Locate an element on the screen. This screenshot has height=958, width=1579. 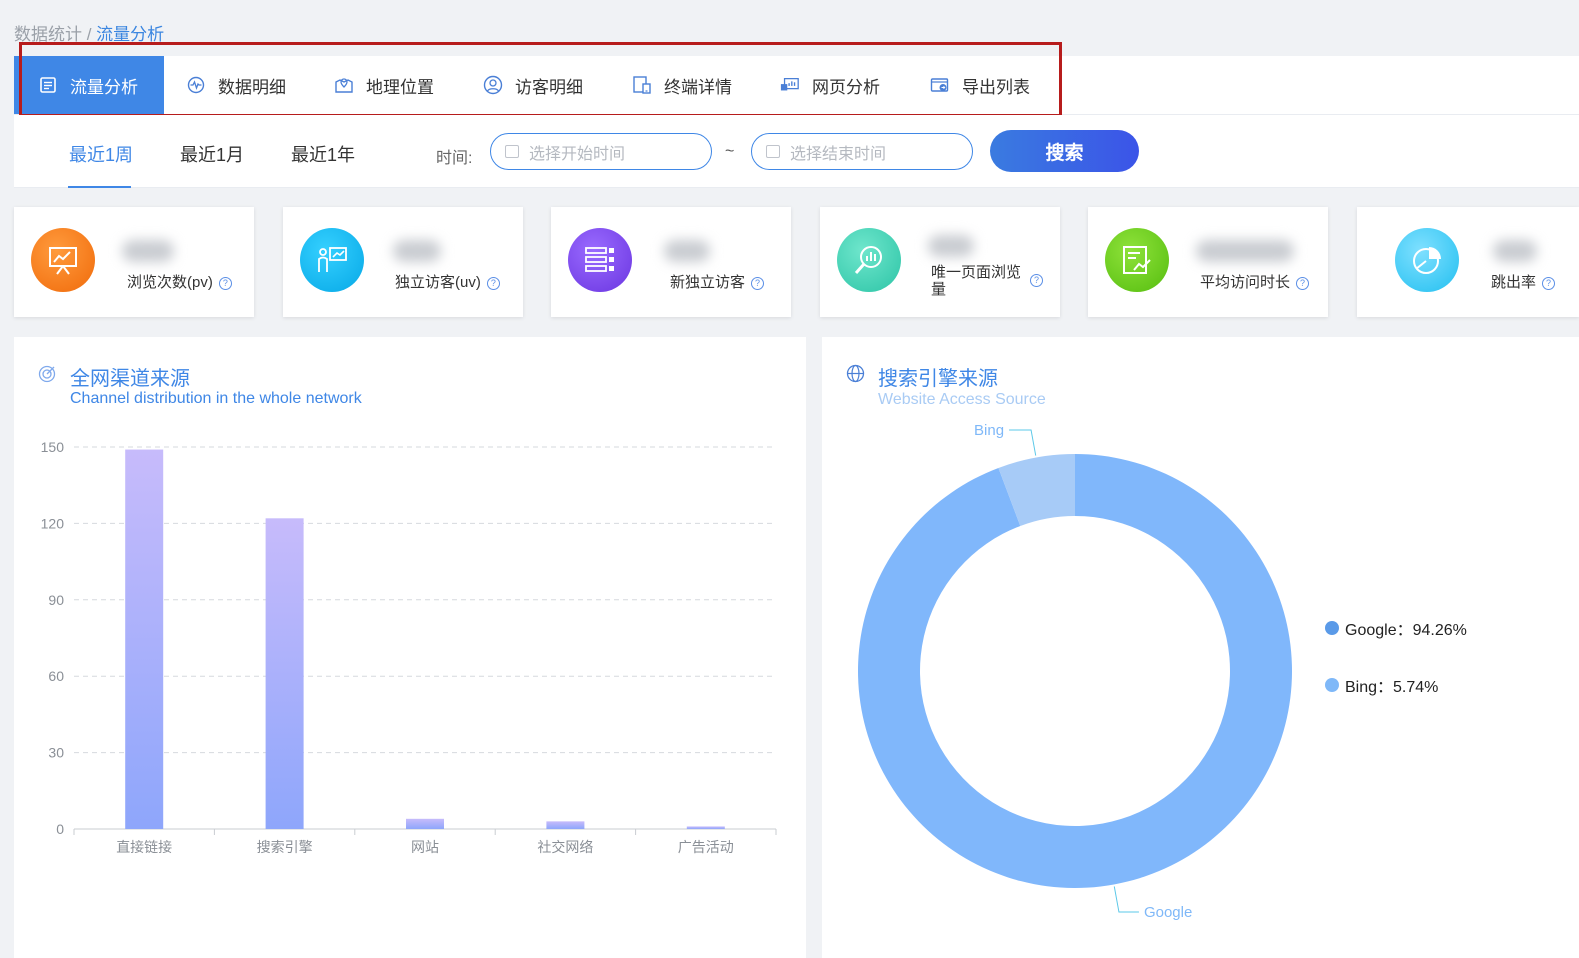
stat-label: 平均访问时长? is located at coordinates (1255, 281).